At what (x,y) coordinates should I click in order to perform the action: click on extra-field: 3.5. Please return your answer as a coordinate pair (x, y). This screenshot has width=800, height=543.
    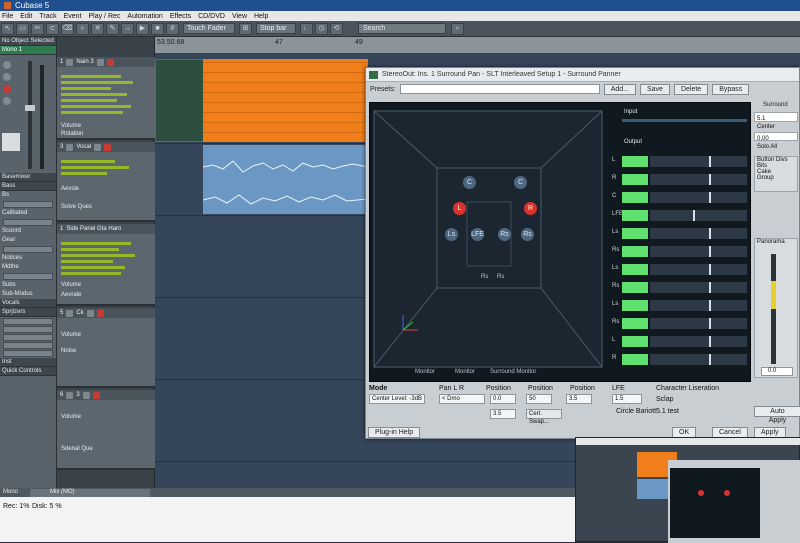
    Looking at the image, I should click on (503, 414).